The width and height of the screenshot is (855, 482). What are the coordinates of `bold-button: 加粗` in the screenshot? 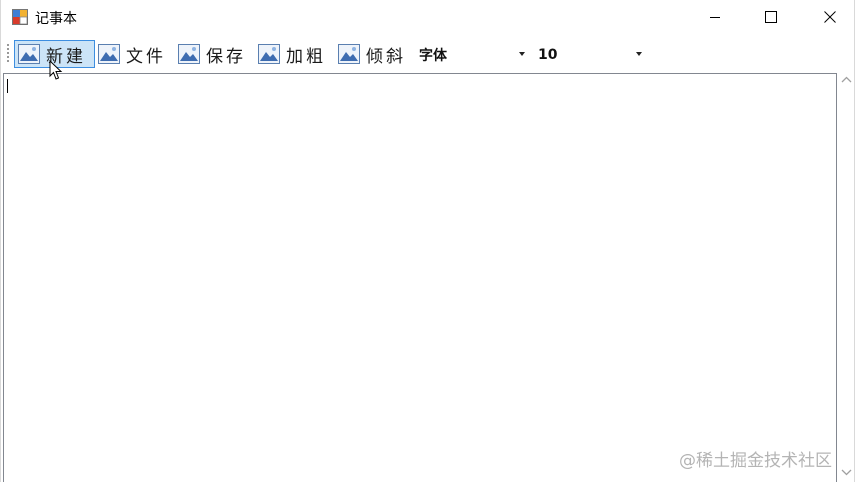 It's located at (295, 54).